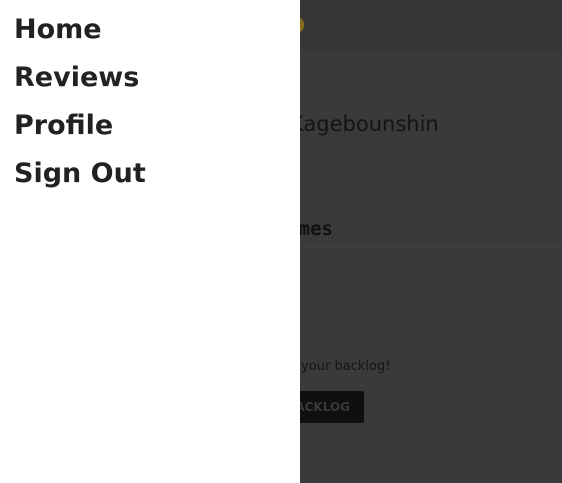 This screenshot has width=562, height=483. I want to click on nav-link-reviews: Reviews, so click(76, 78).